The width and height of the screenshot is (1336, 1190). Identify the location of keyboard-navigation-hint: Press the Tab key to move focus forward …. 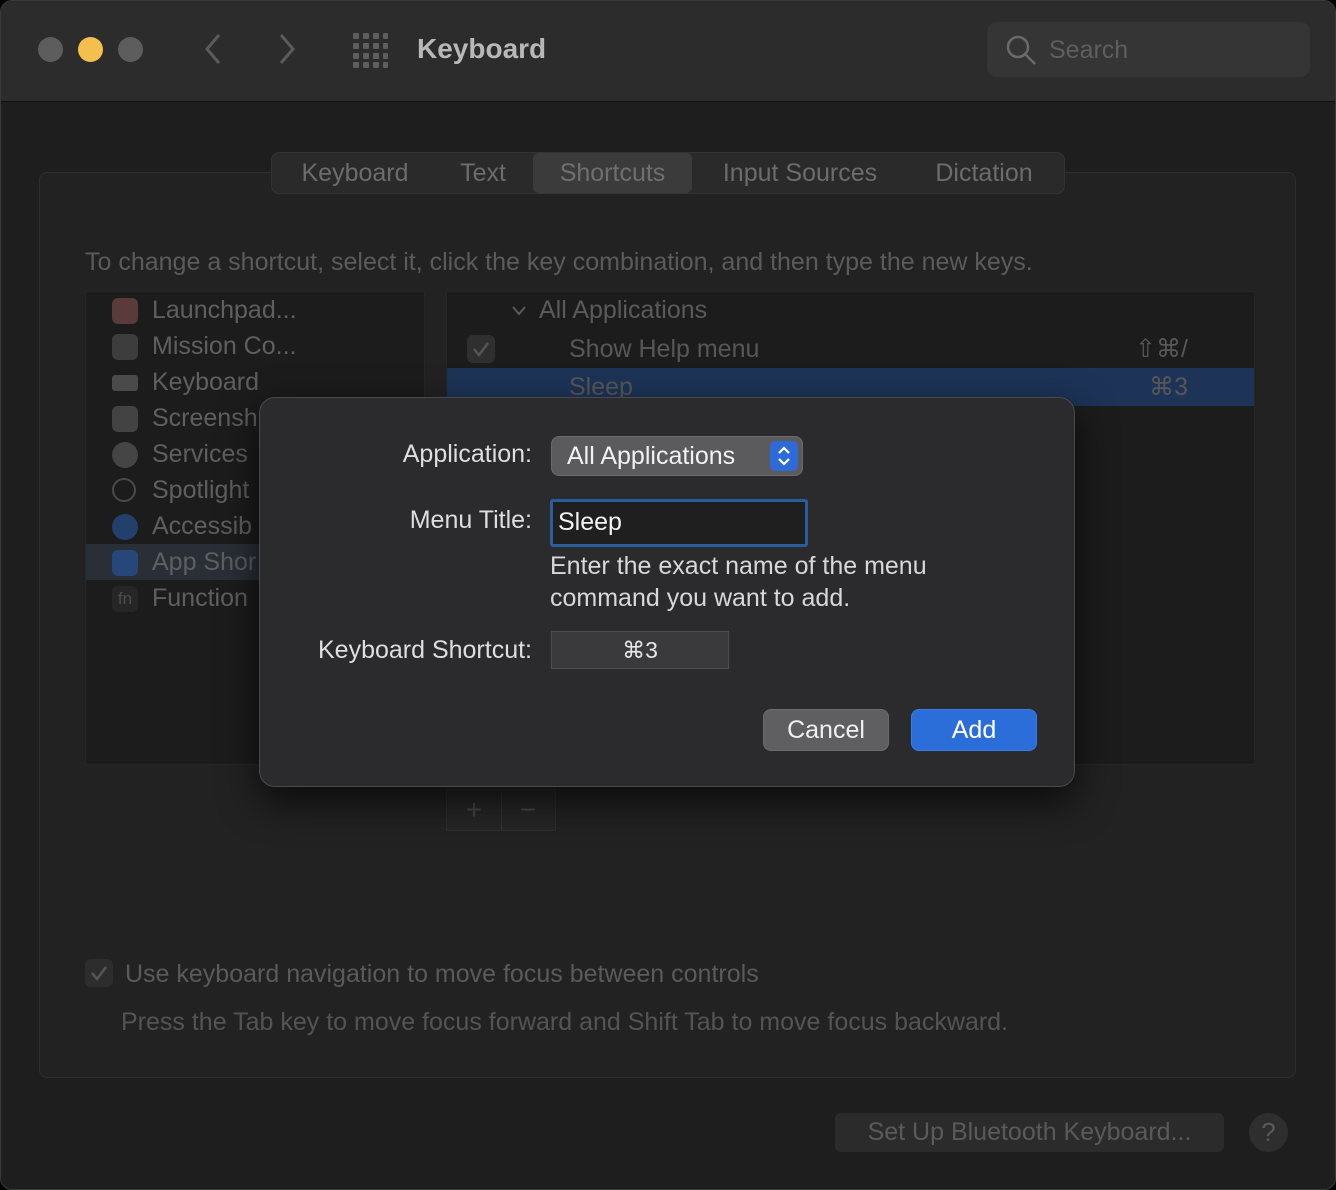
(565, 1022).